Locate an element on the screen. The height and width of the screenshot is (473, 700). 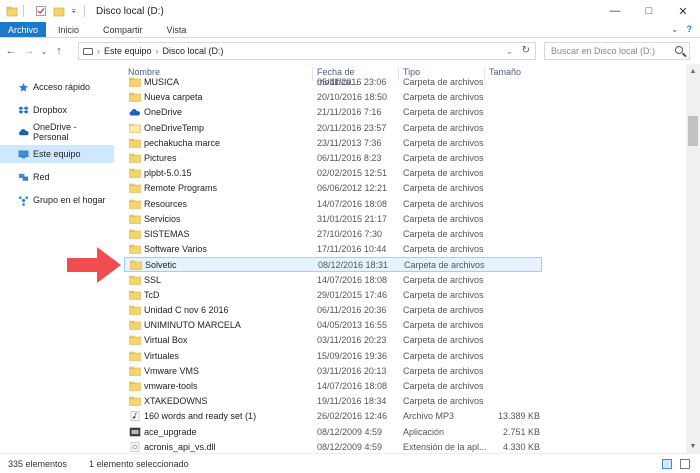
file-name: Solvetic is located at coordinates (161, 265).